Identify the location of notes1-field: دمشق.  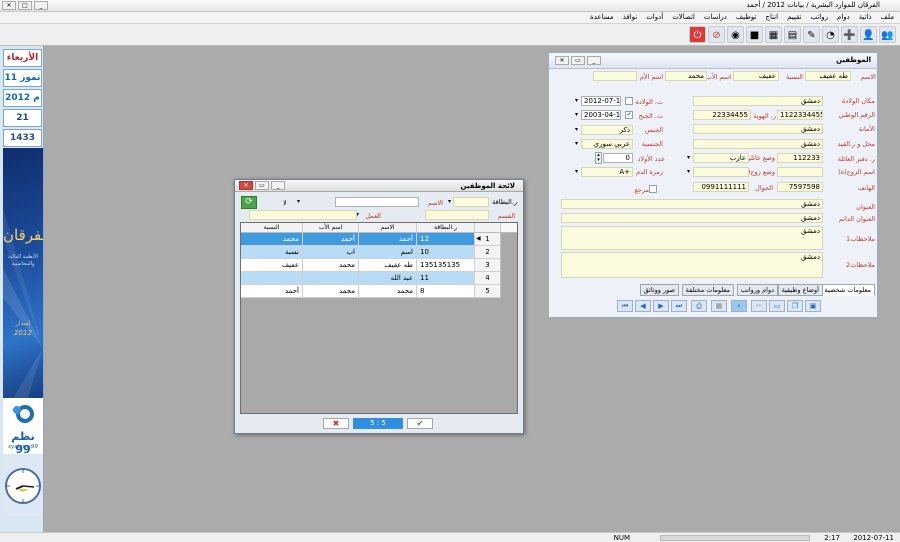
(692, 238).